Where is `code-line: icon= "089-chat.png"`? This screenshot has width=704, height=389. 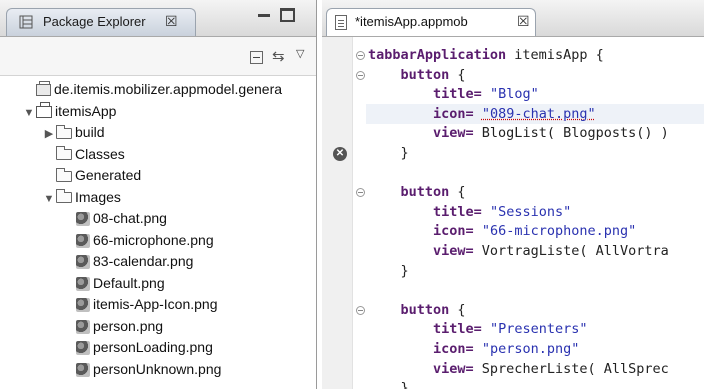 code-line: icon= "089-chat.png" is located at coordinates (482, 114).